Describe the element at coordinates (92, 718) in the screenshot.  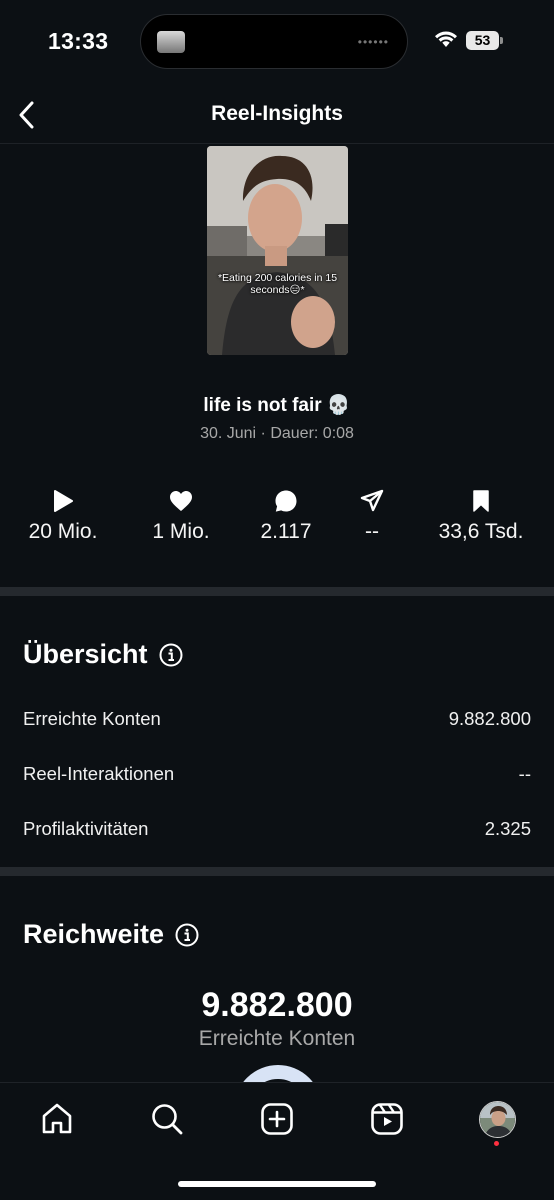
I see `metric-label: Erreichte Konten` at that location.